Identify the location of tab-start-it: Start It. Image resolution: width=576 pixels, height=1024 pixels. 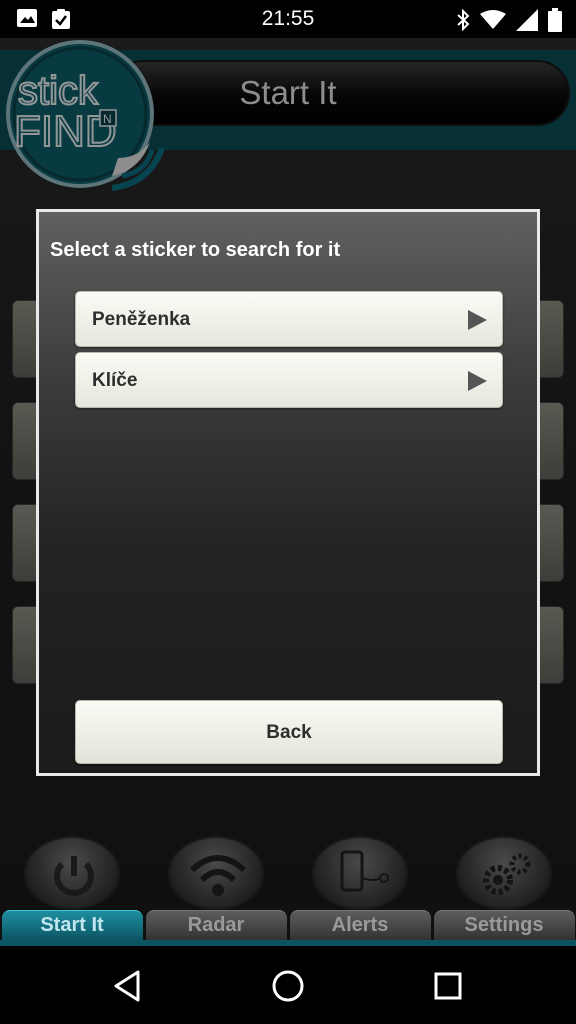
(72, 887).